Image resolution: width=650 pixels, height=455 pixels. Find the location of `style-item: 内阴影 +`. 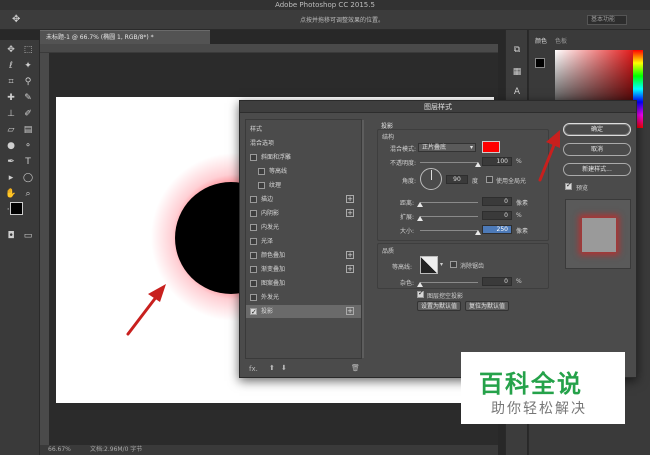

style-item: 内阴影 + is located at coordinates (303, 213).